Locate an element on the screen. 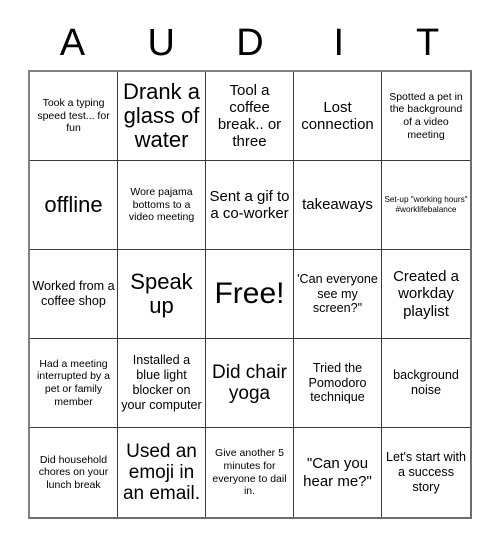  bingo-cell-text: Drank a glass of water is located at coordinates (161, 115).